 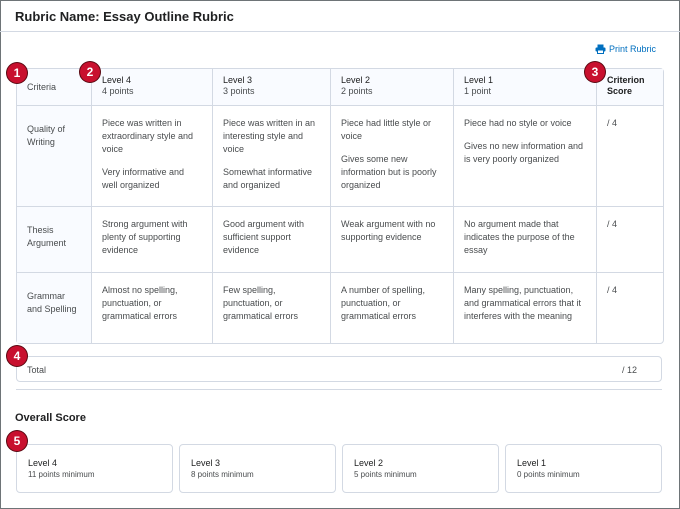 I want to click on level-name: Level 2, so click(x=356, y=80).